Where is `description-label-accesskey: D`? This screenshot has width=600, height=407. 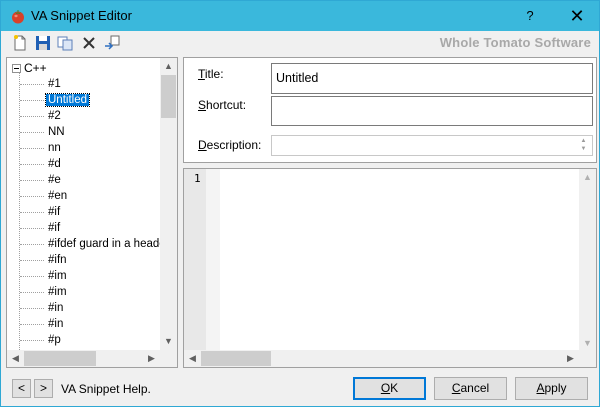
description-label-accesskey: D is located at coordinates (202, 145).